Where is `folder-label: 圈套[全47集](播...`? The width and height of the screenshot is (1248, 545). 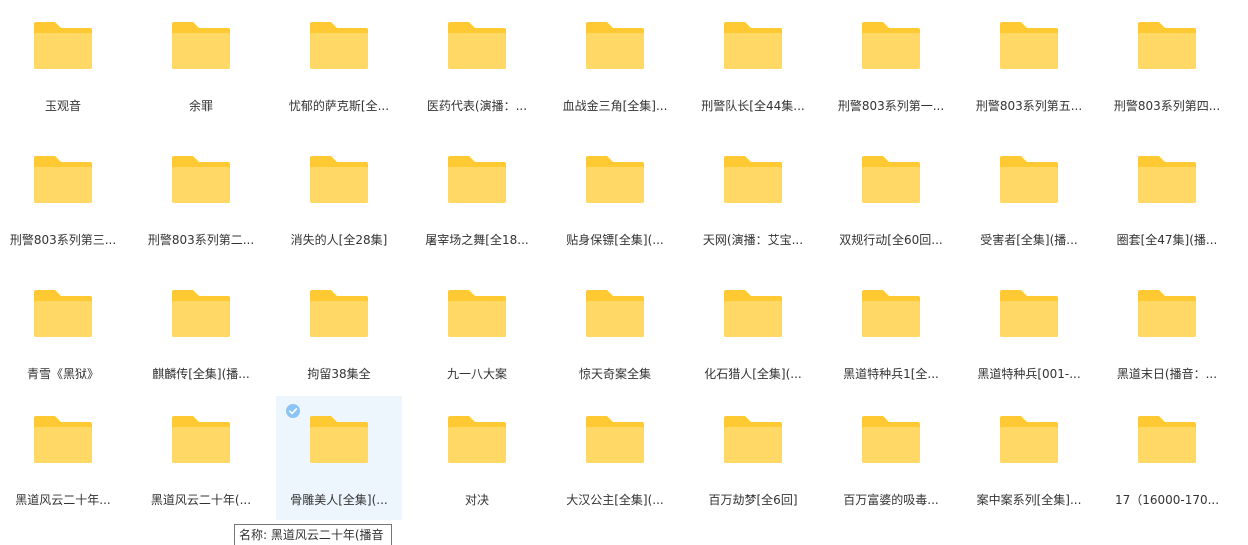
folder-label: 圈套[全47集](播... is located at coordinates (1167, 240).